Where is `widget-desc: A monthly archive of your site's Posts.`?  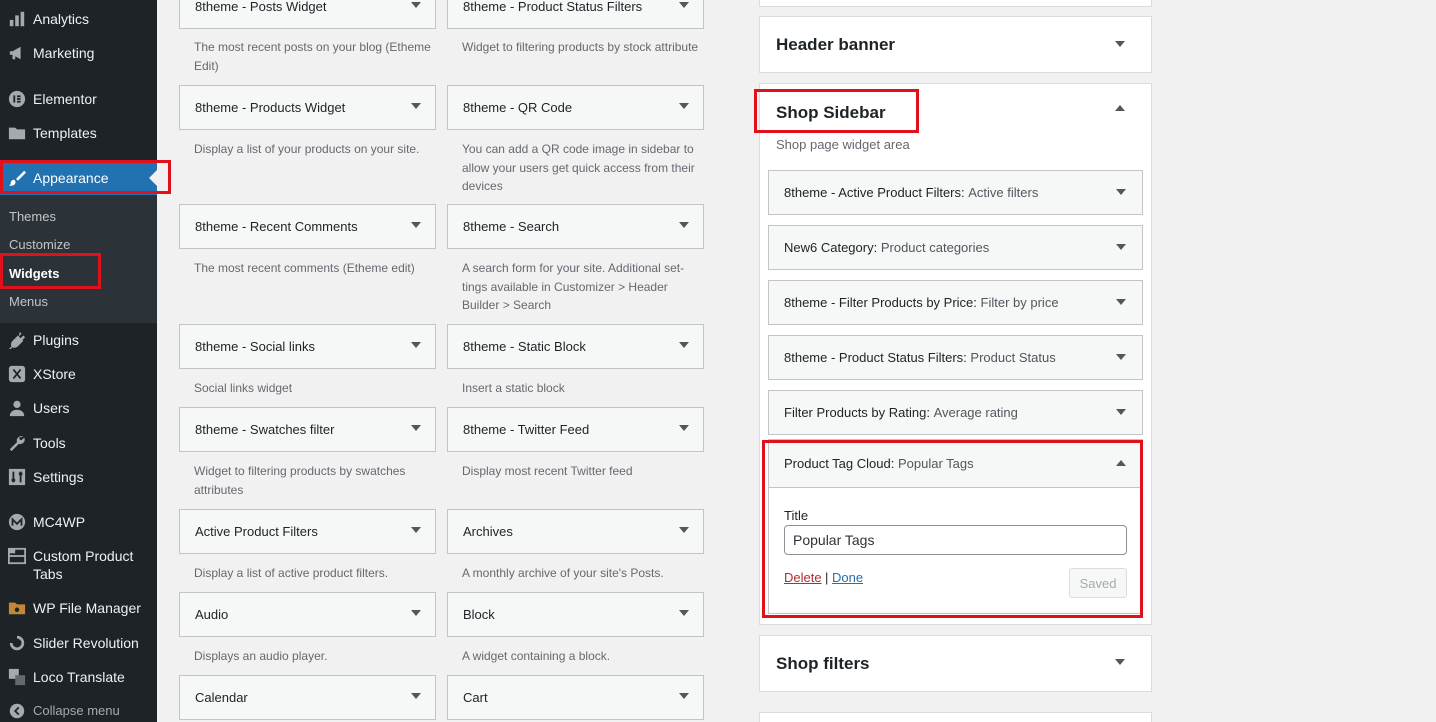 widget-desc: A monthly archive of your site's Posts. is located at coordinates (563, 573).